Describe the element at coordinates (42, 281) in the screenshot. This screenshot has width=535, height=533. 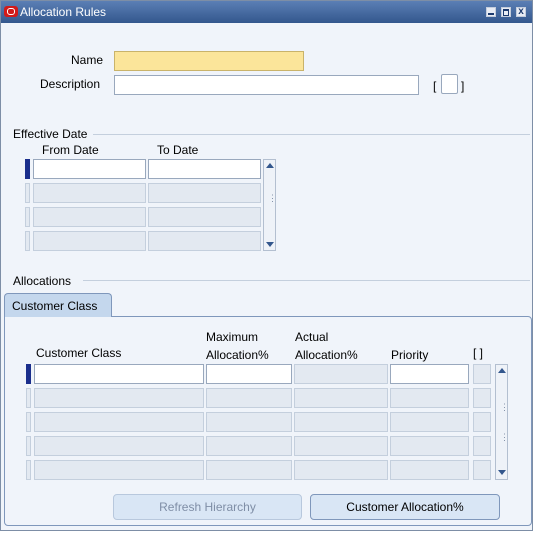
I see `allocations-heading: Allocations` at that location.